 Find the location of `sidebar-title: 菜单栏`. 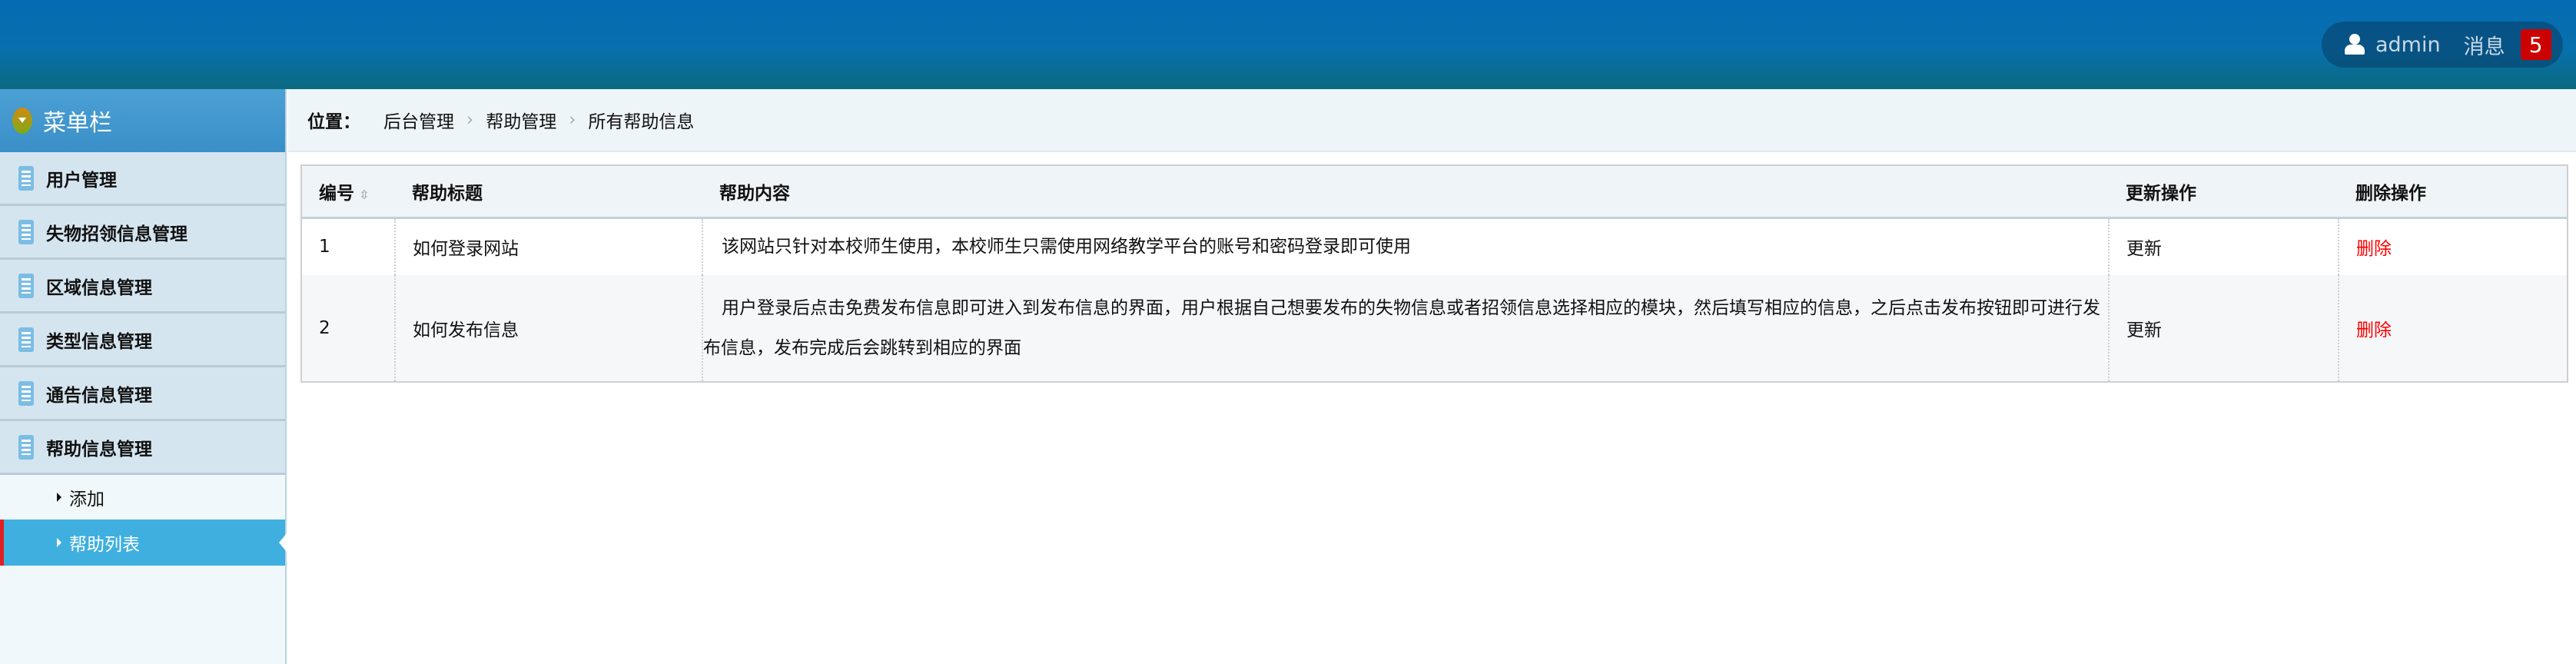

sidebar-title: 菜单栏 is located at coordinates (77, 123).